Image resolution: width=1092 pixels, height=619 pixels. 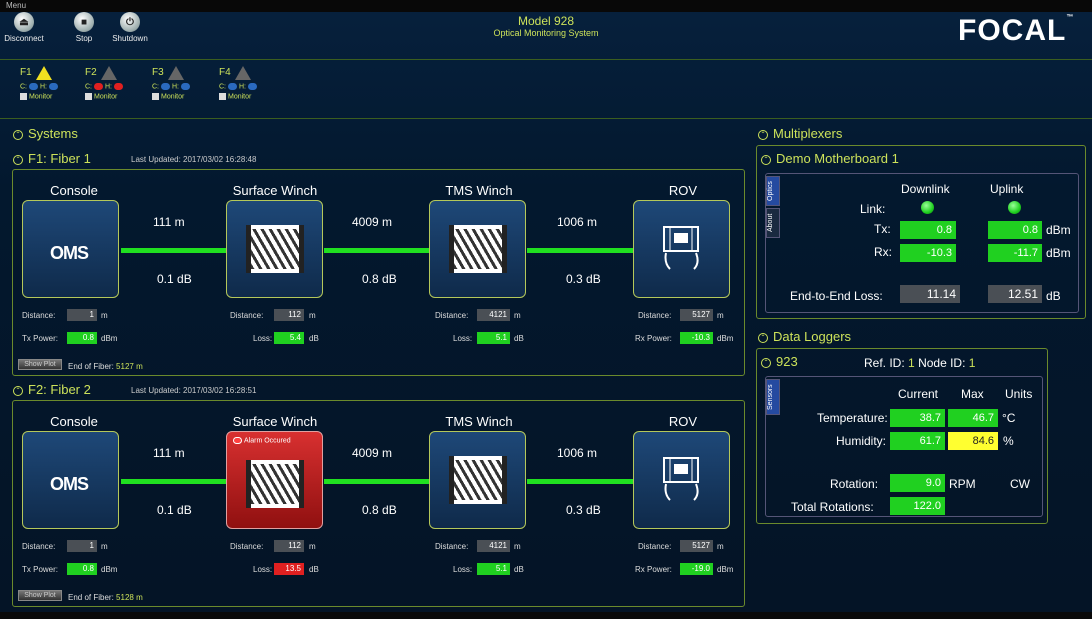 I want to click on link-distance: 1006 m, so click(x=577, y=453).